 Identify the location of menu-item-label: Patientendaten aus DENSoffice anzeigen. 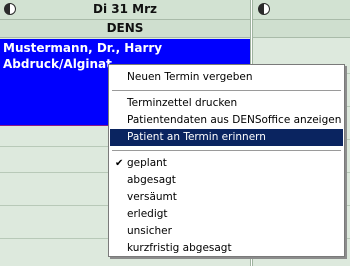
(234, 120).